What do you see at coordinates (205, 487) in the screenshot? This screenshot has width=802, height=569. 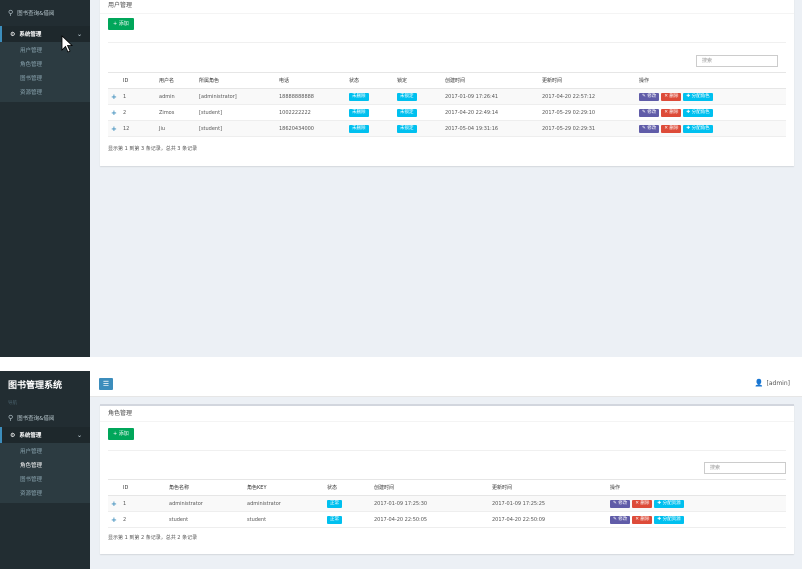 I see `column-header: 角色名称` at bounding box center [205, 487].